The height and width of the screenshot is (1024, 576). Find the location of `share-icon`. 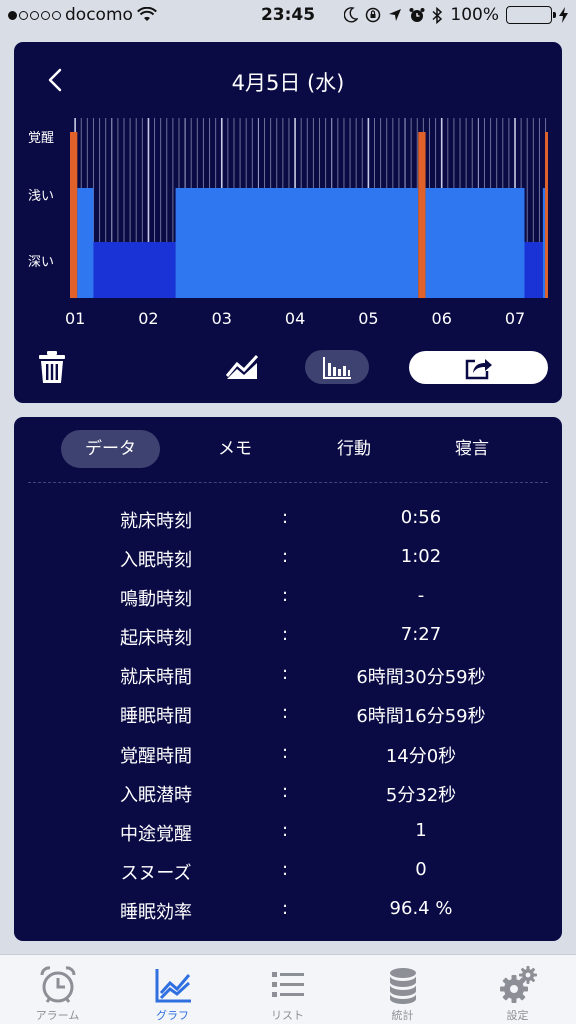

share-icon is located at coordinates (478, 368).